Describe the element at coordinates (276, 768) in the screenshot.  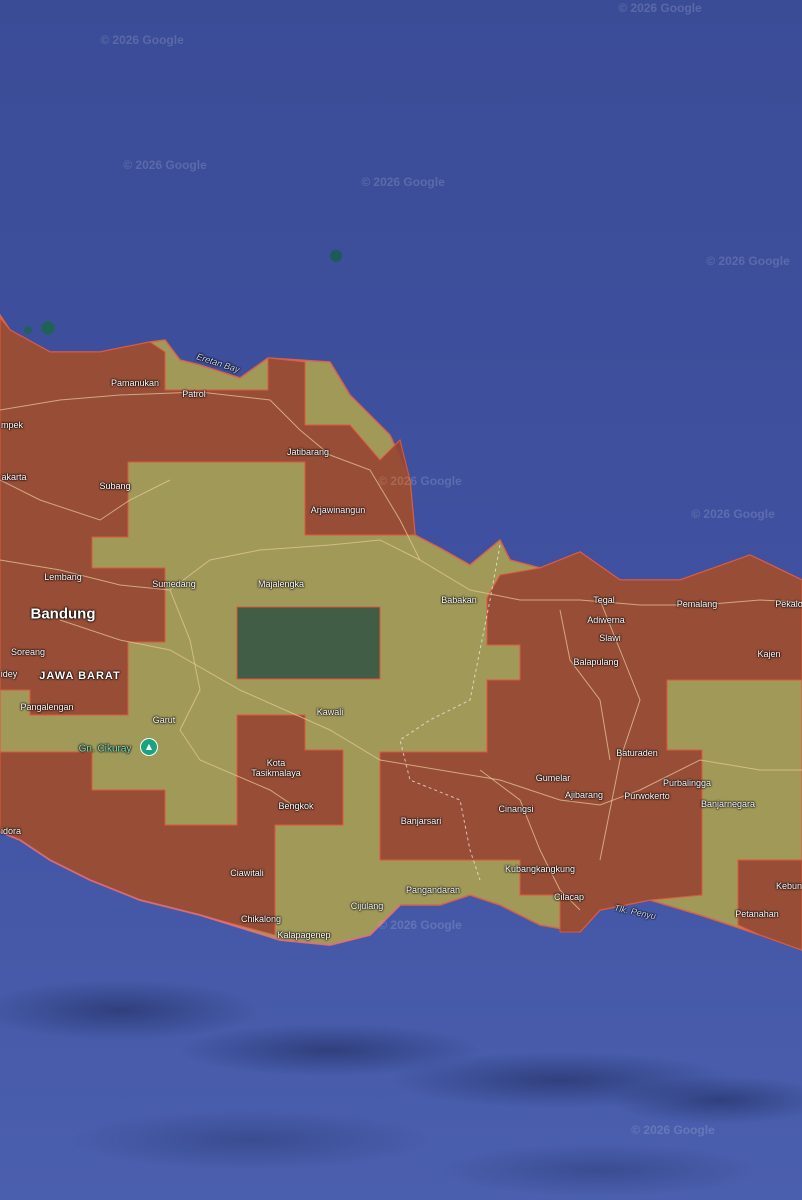
I see `place-label: Kota Tasikmalaya` at that location.